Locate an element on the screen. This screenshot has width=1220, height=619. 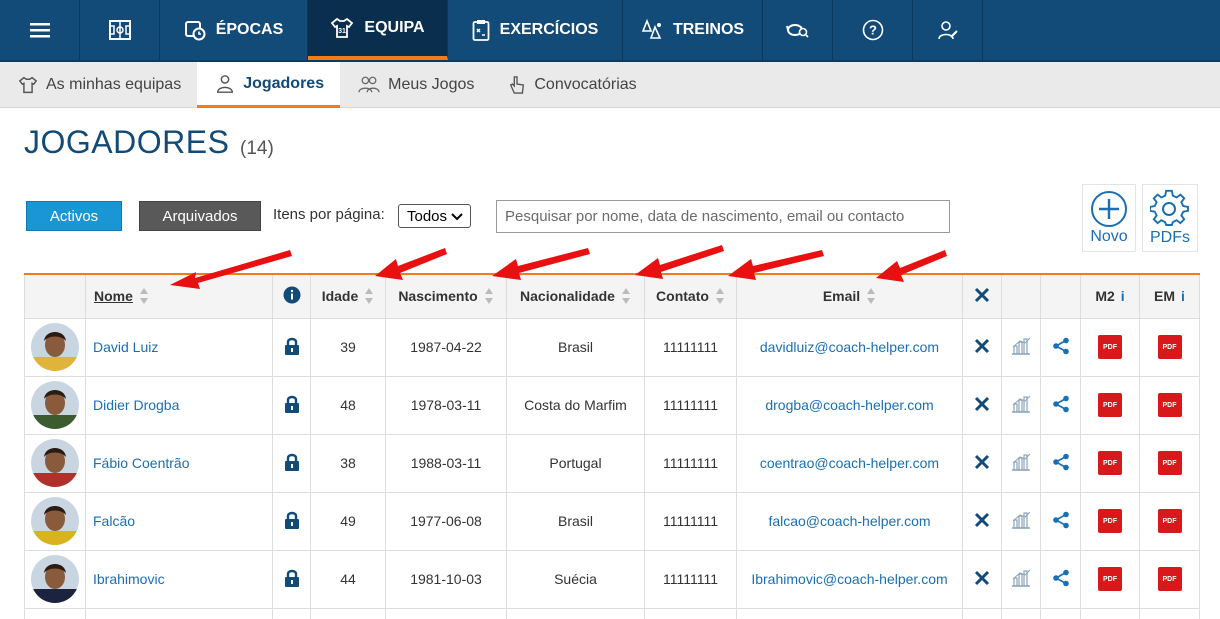
player-name: David Luiz is located at coordinates (179, 347).